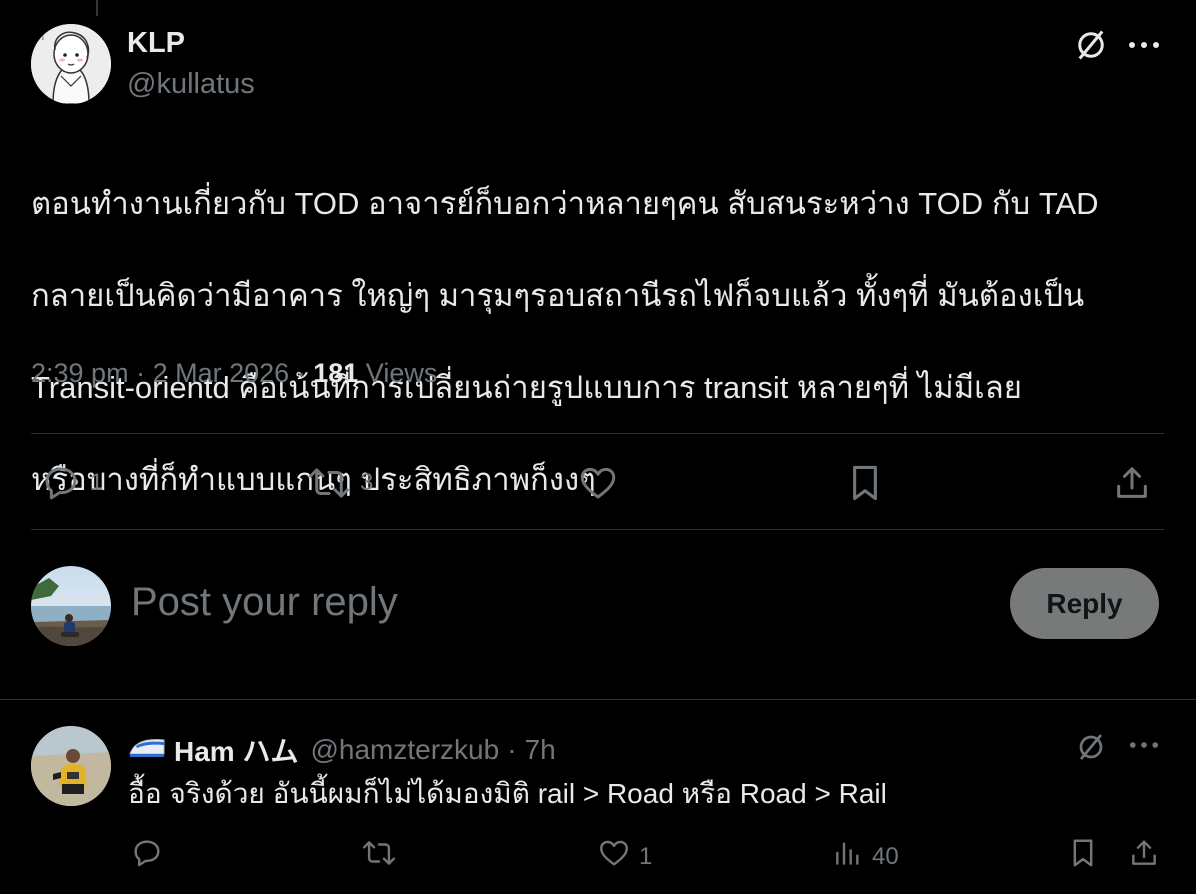  What do you see at coordinates (402, 373) in the screenshot?
I see `views-label: Views` at bounding box center [402, 373].